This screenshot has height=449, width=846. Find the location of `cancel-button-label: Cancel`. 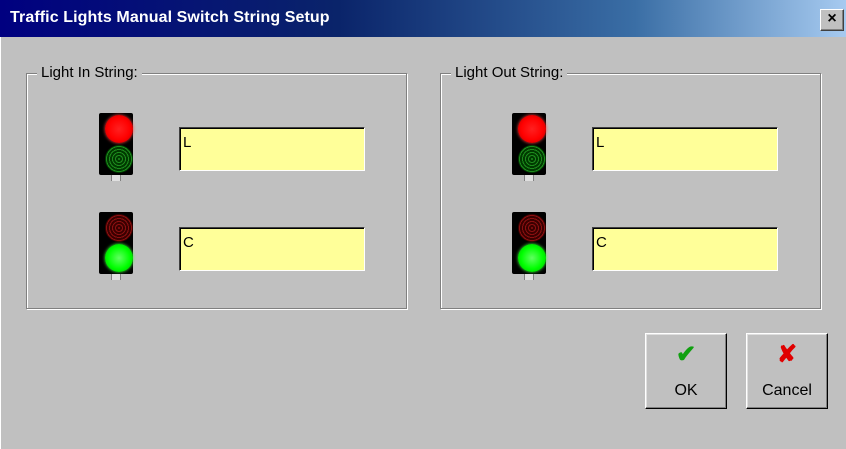

cancel-button-label: Cancel is located at coordinates (787, 390).